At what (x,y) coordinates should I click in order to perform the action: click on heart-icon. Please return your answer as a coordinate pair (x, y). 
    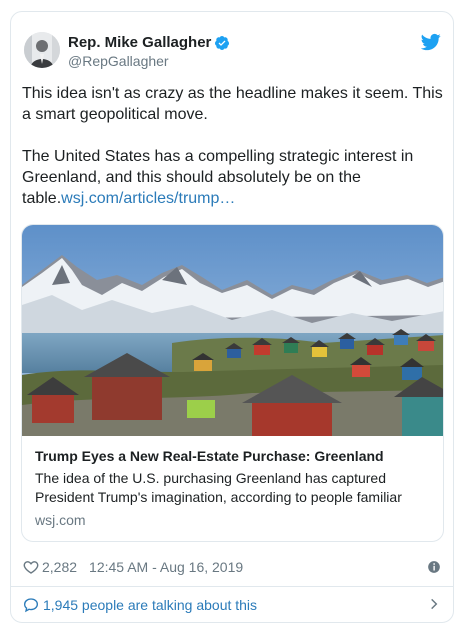
    Looking at the image, I should click on (31, 567).